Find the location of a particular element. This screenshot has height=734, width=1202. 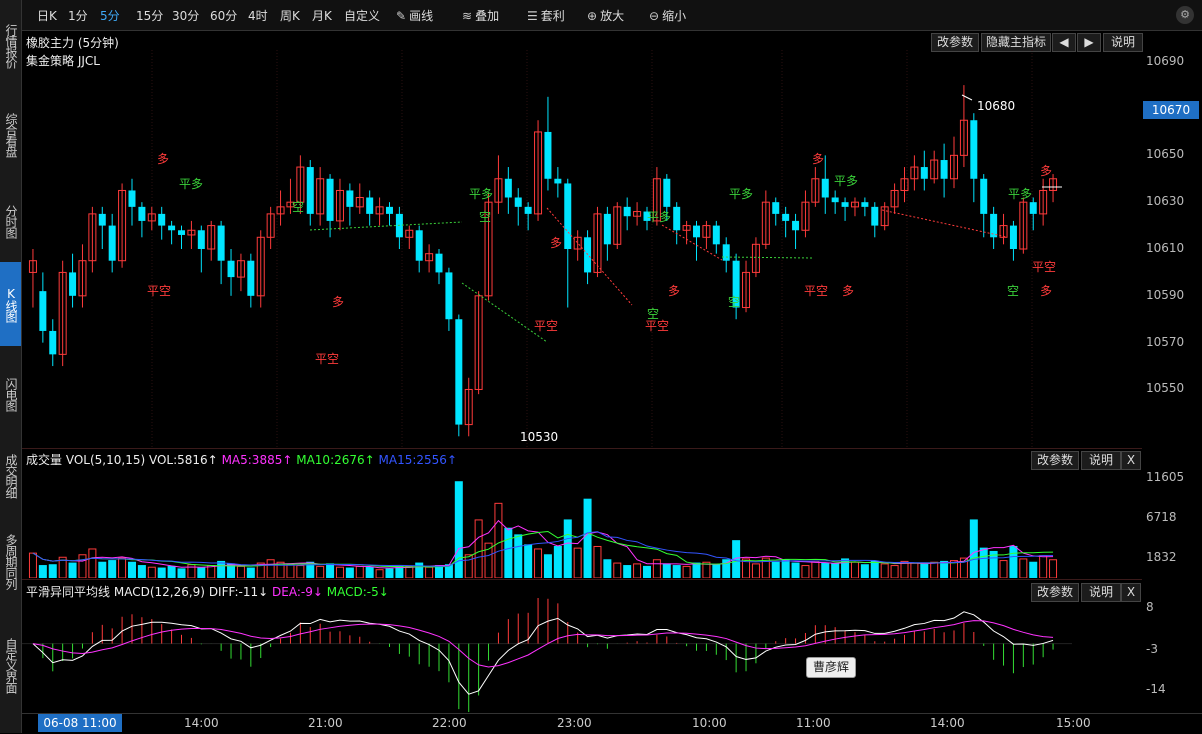

nav-item-label: 综合看盘 is located at coordinates (11, 135).